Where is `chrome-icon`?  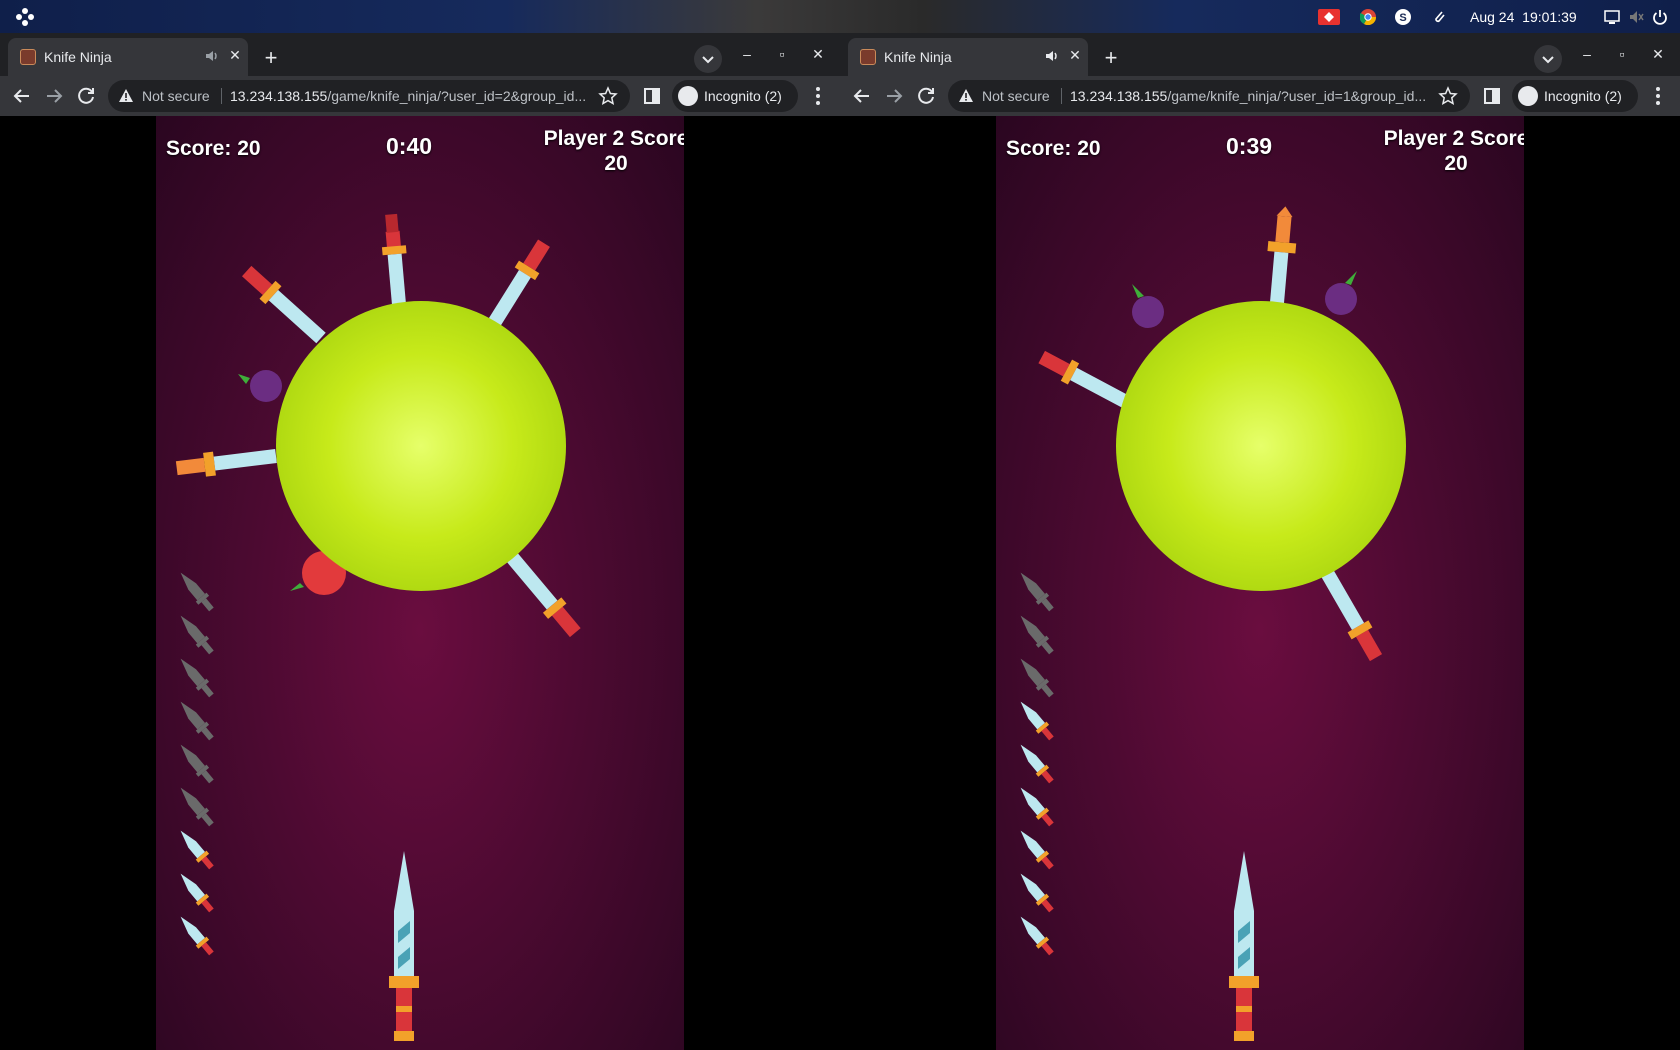
chrome-icon is located at coordinates (1368, 17).